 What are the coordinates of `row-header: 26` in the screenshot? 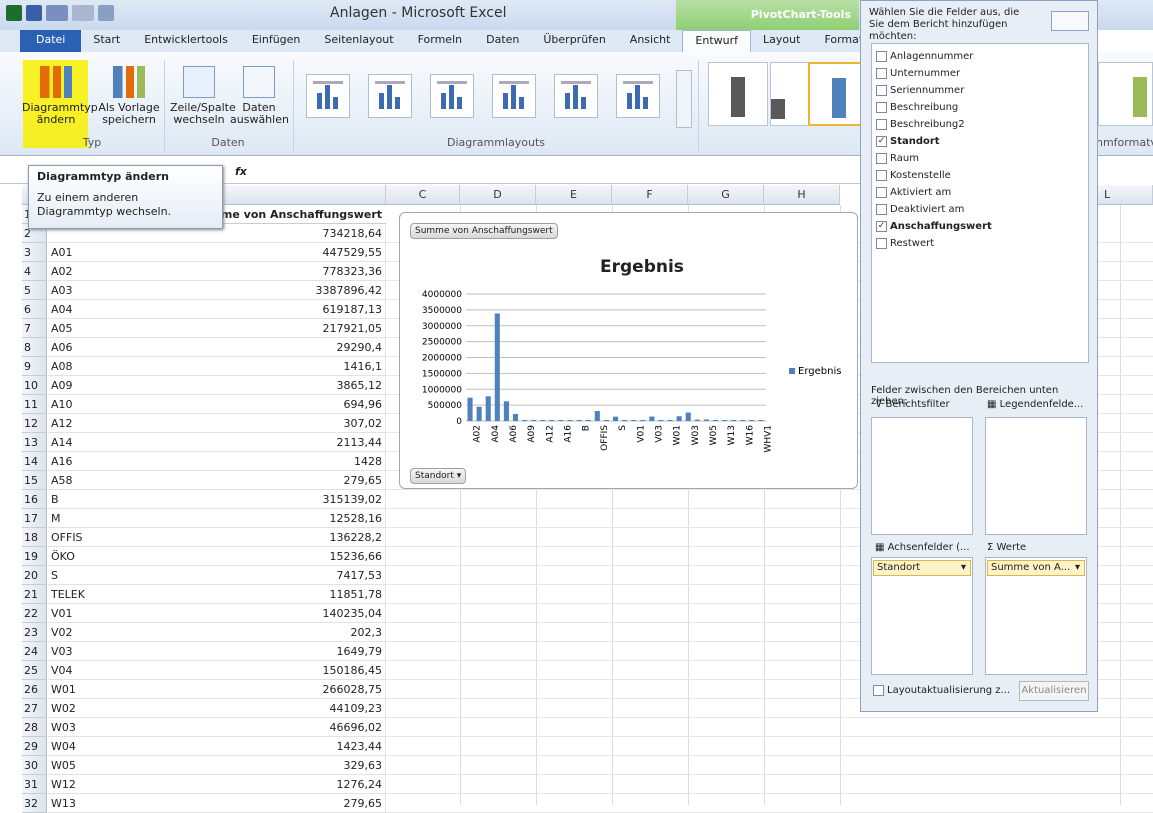 It's located at (34, 689).